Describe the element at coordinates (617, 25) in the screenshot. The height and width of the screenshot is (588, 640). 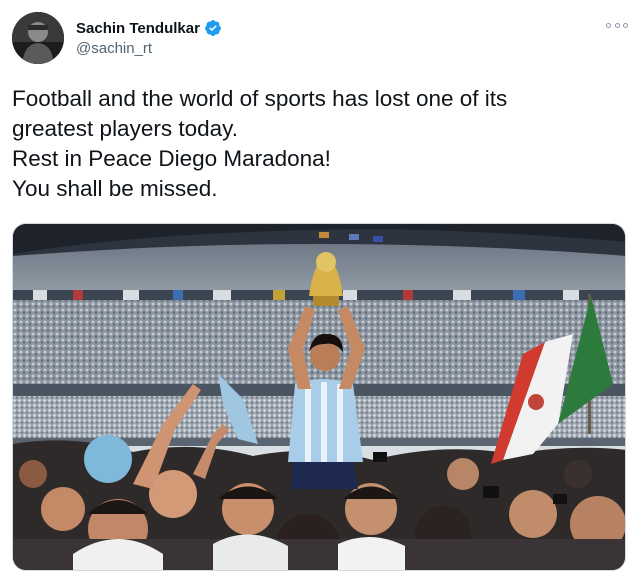
I see `more-options-icon` at that location.